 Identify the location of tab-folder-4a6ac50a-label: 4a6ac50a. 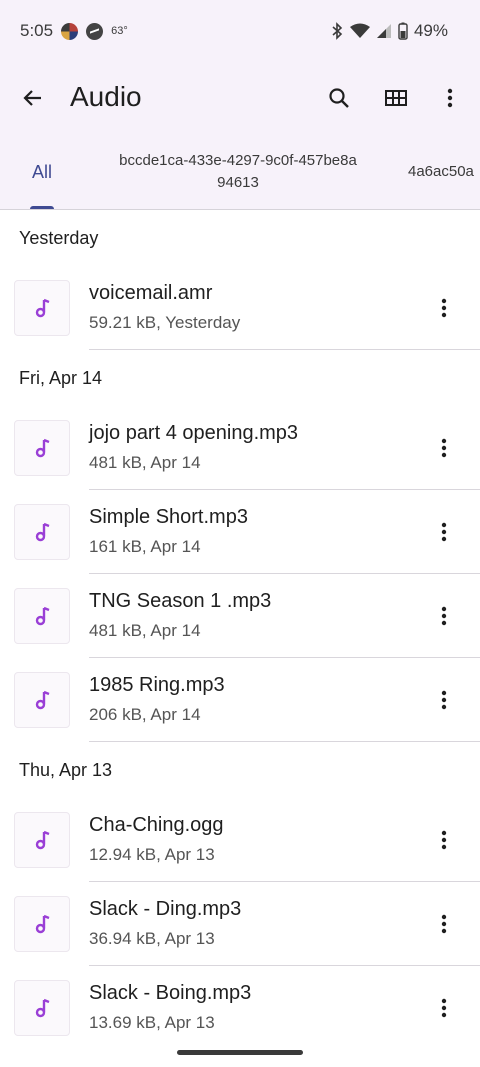
(441, 171).